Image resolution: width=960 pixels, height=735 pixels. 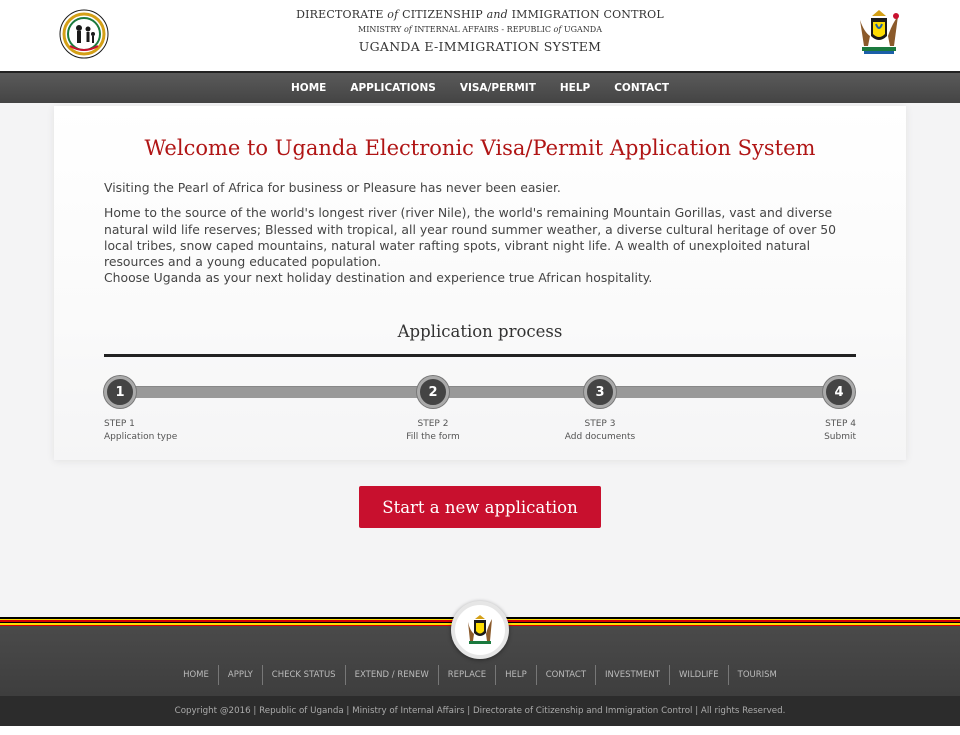 I want to click on step-3-label: STEP 3 Add documents, so click(x=600, y=430).